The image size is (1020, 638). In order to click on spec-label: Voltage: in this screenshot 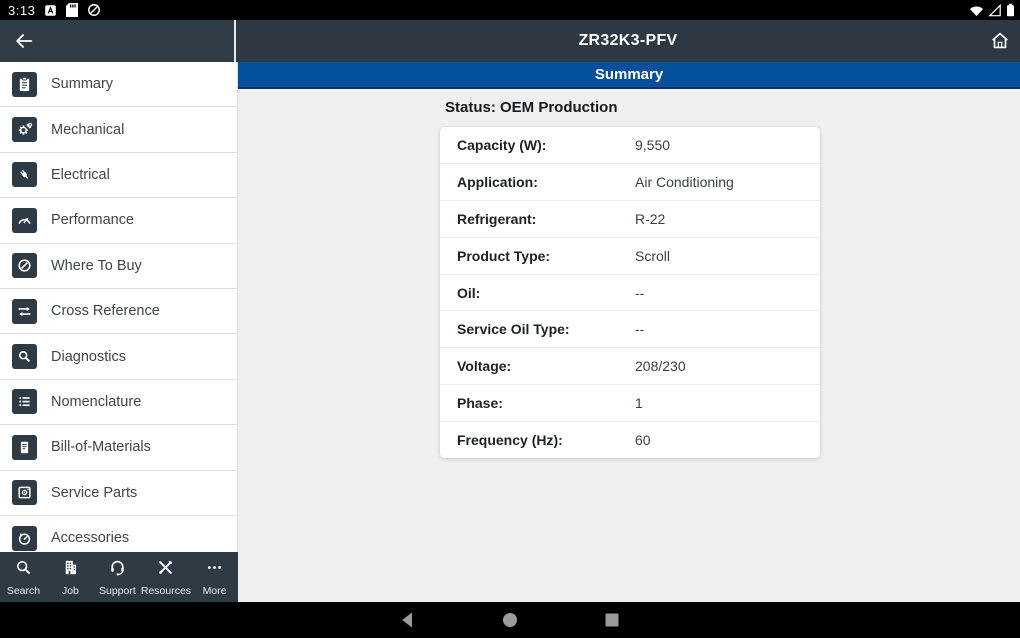, I will do `click(484, 366)`.